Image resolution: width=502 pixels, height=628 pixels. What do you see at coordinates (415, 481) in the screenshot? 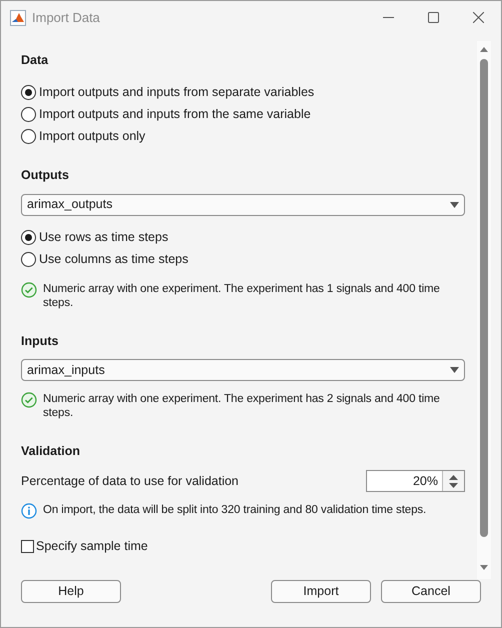
I see `percentage-spinner: 20%` at bounding box center [415, 481].